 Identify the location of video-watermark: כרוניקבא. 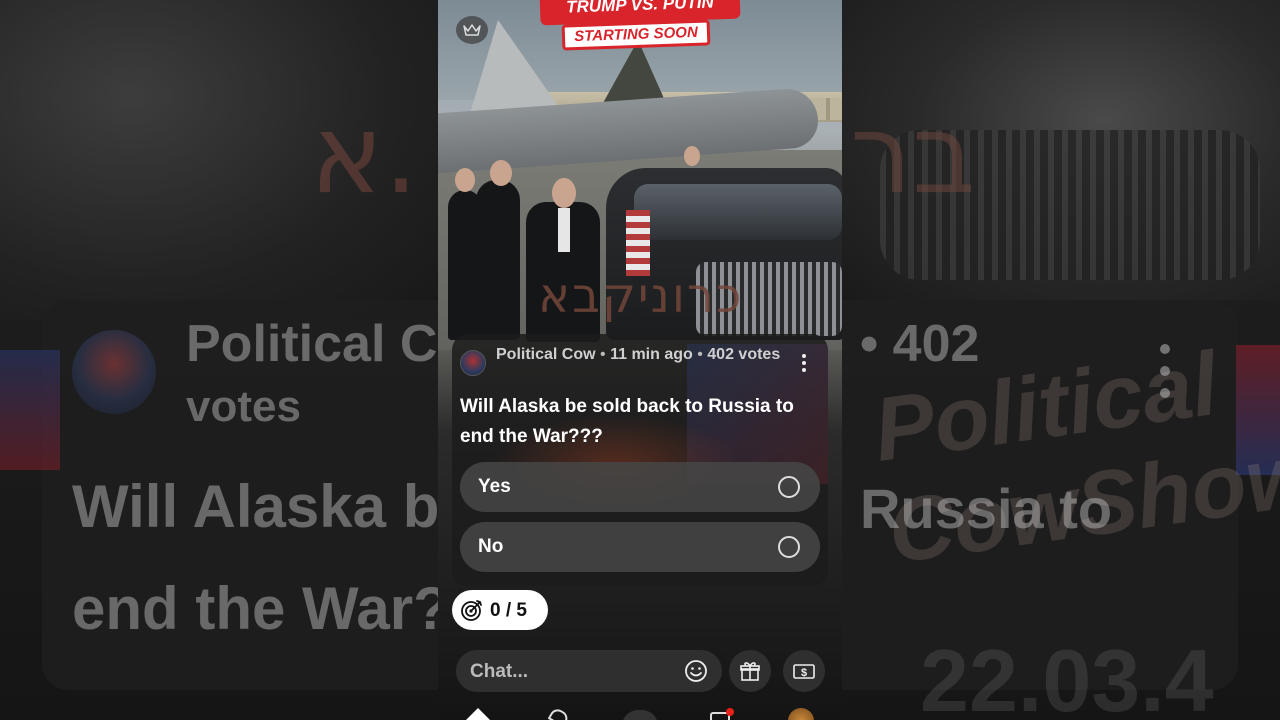
(641, 296).